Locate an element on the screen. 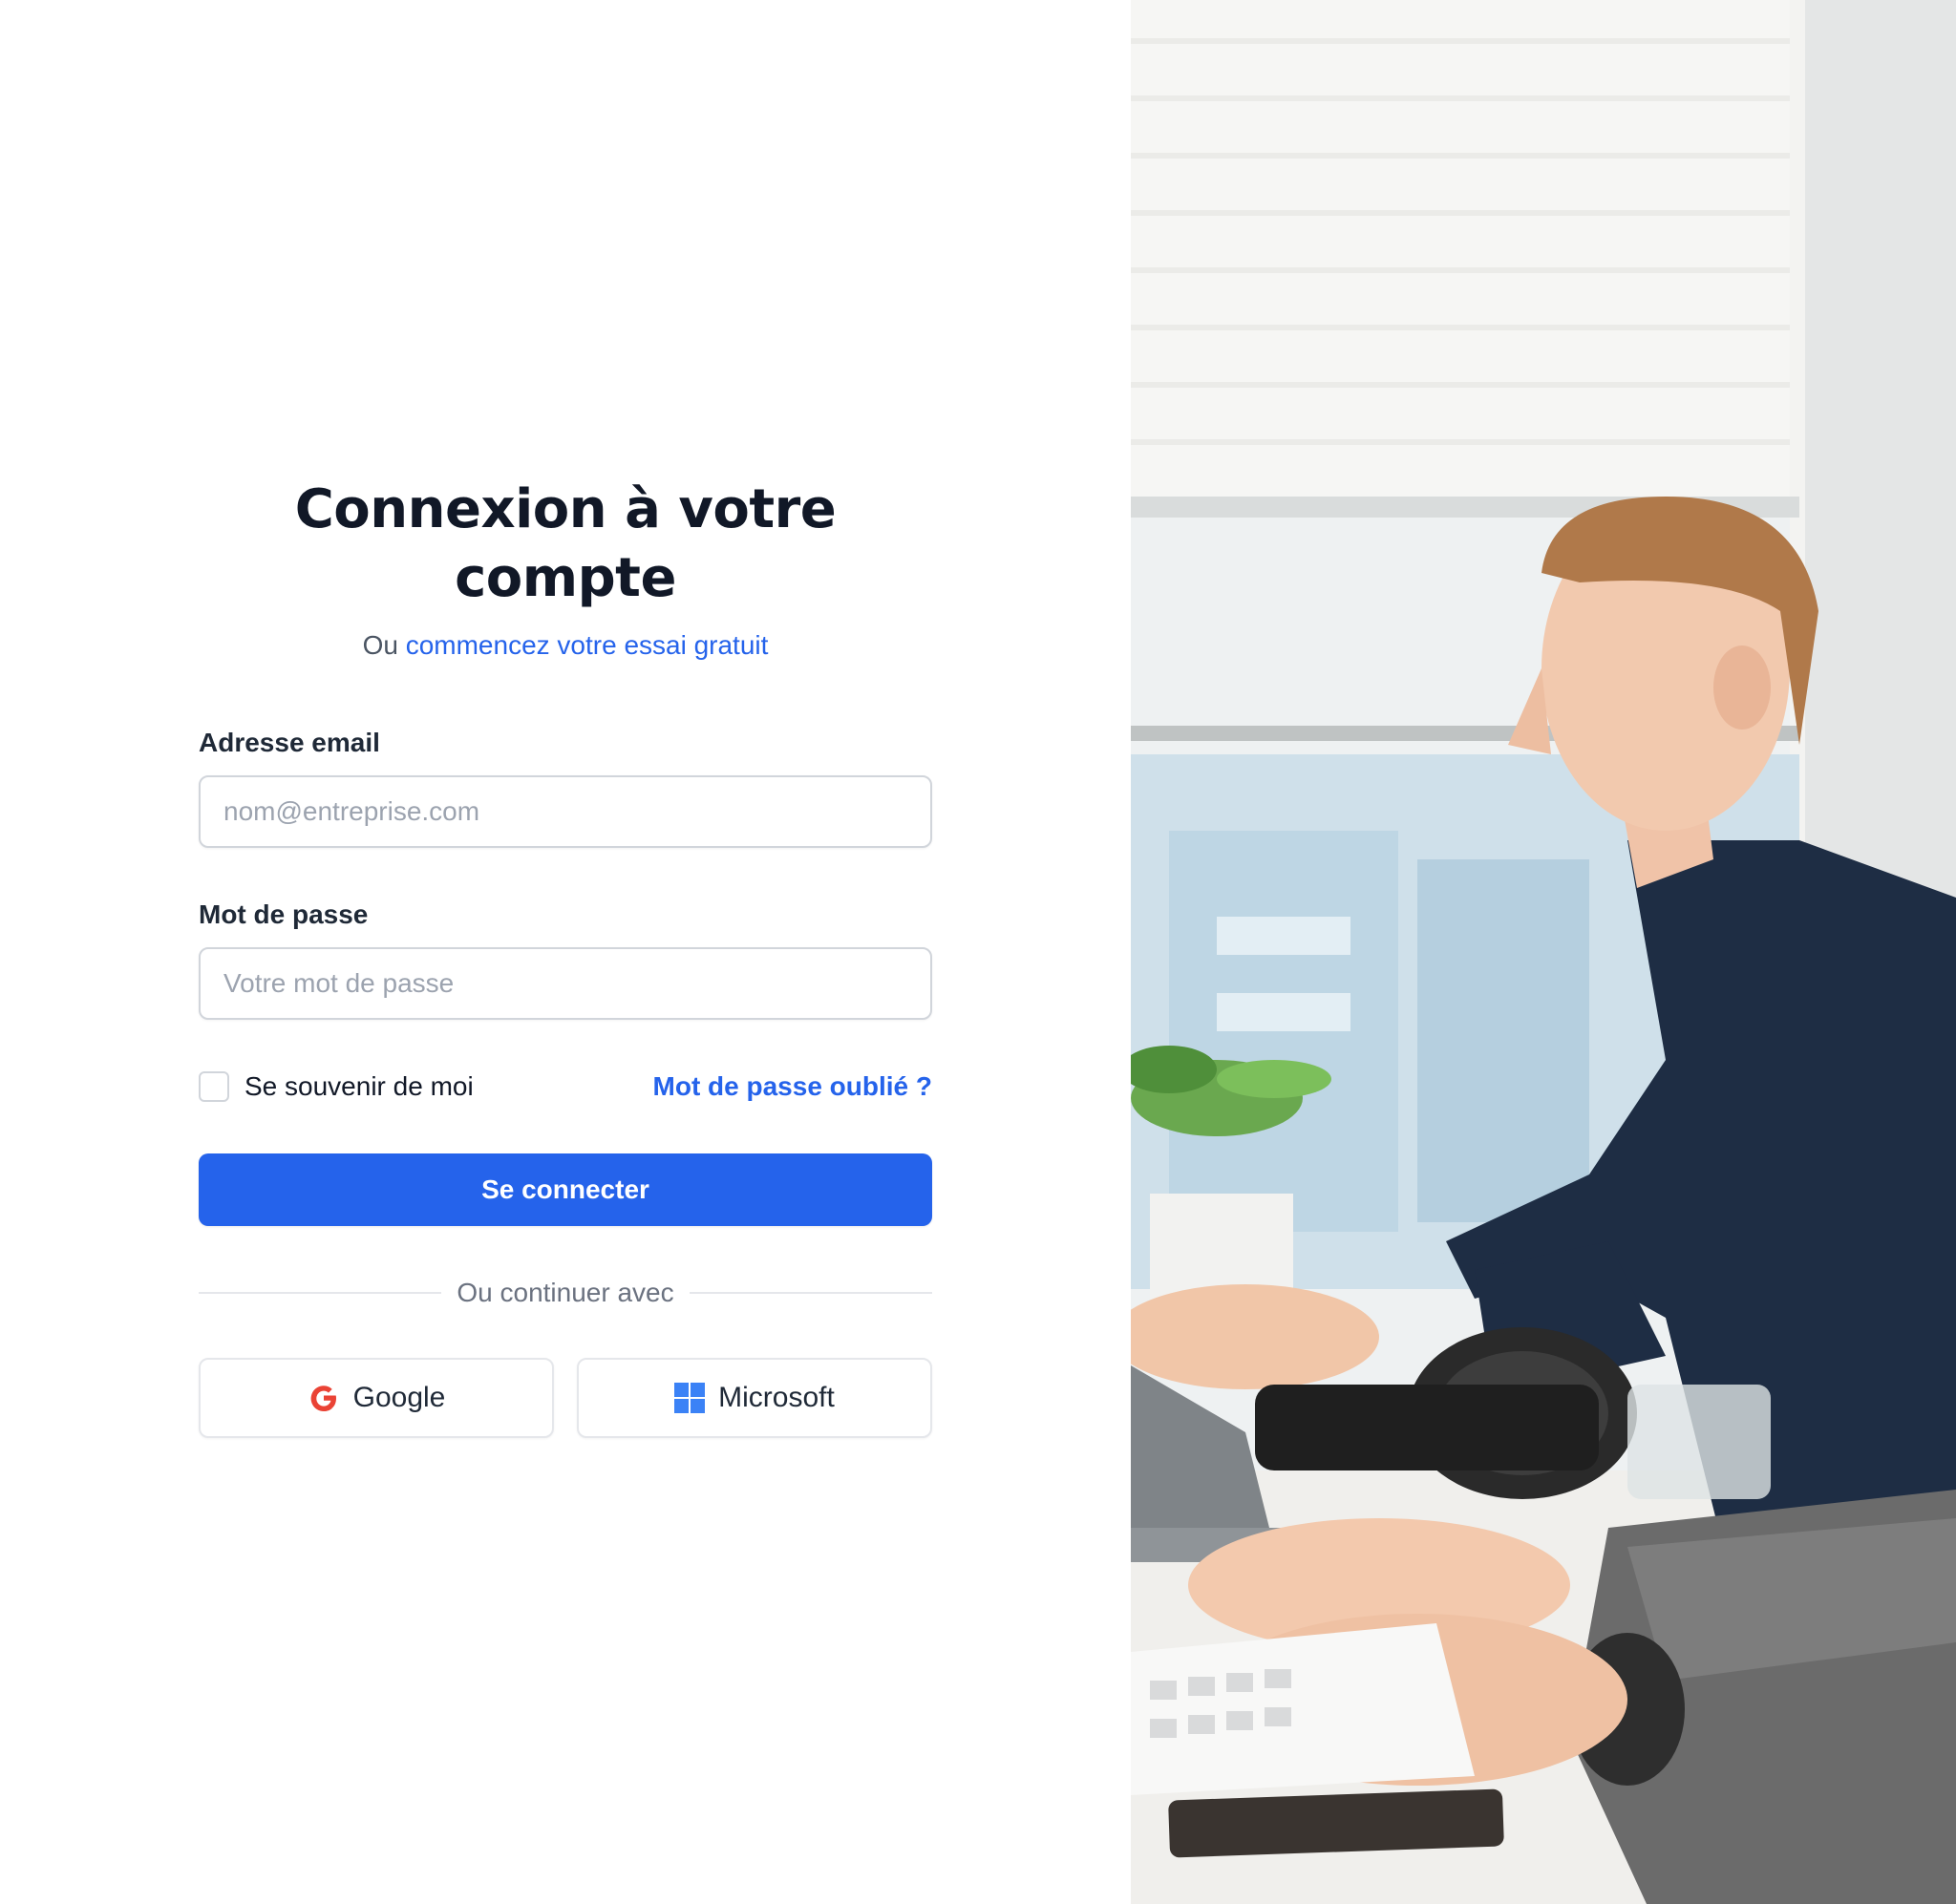 Image resolution: width=1956 pixels, height=1904 pixels. microsoft-label: Microsoft is located at coordinates (777, 1397).